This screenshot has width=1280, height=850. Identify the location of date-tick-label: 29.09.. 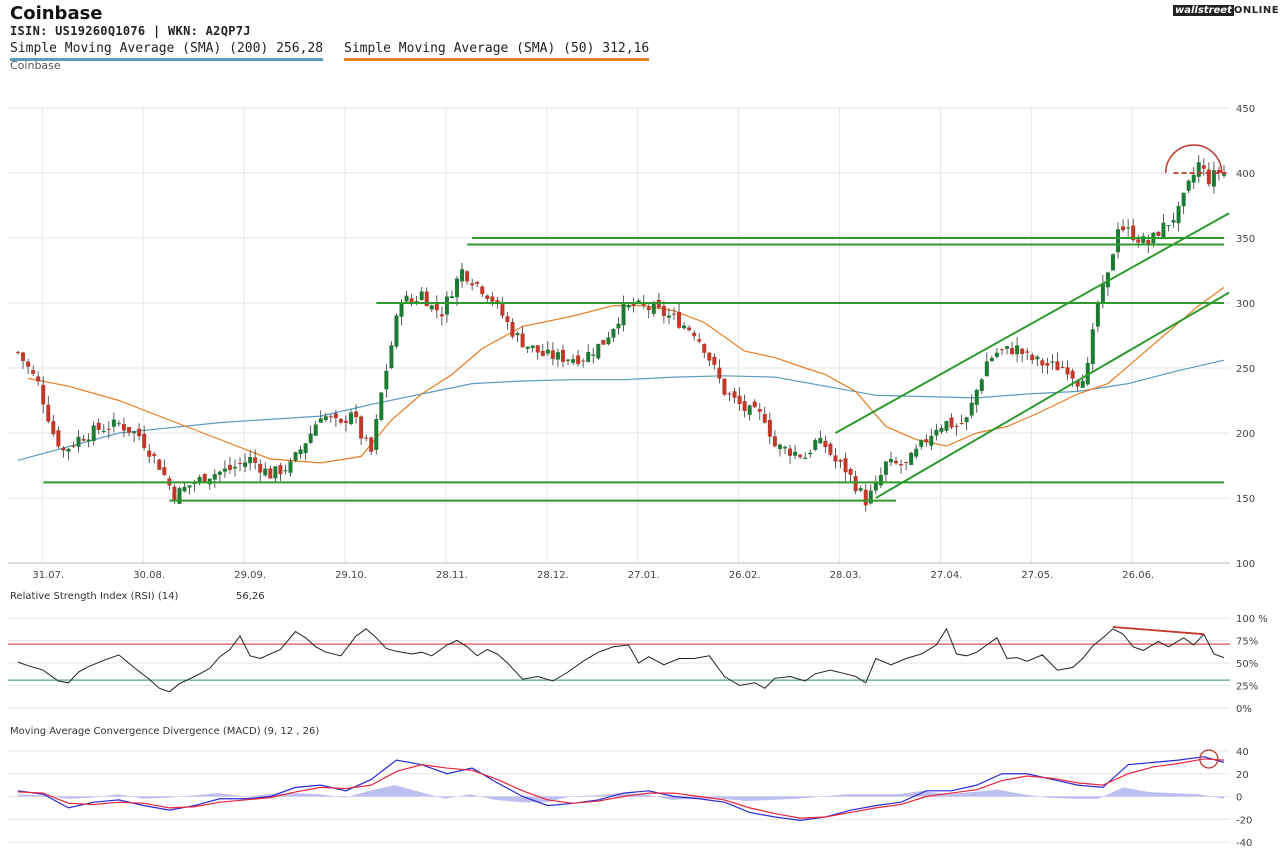
(250, 575).